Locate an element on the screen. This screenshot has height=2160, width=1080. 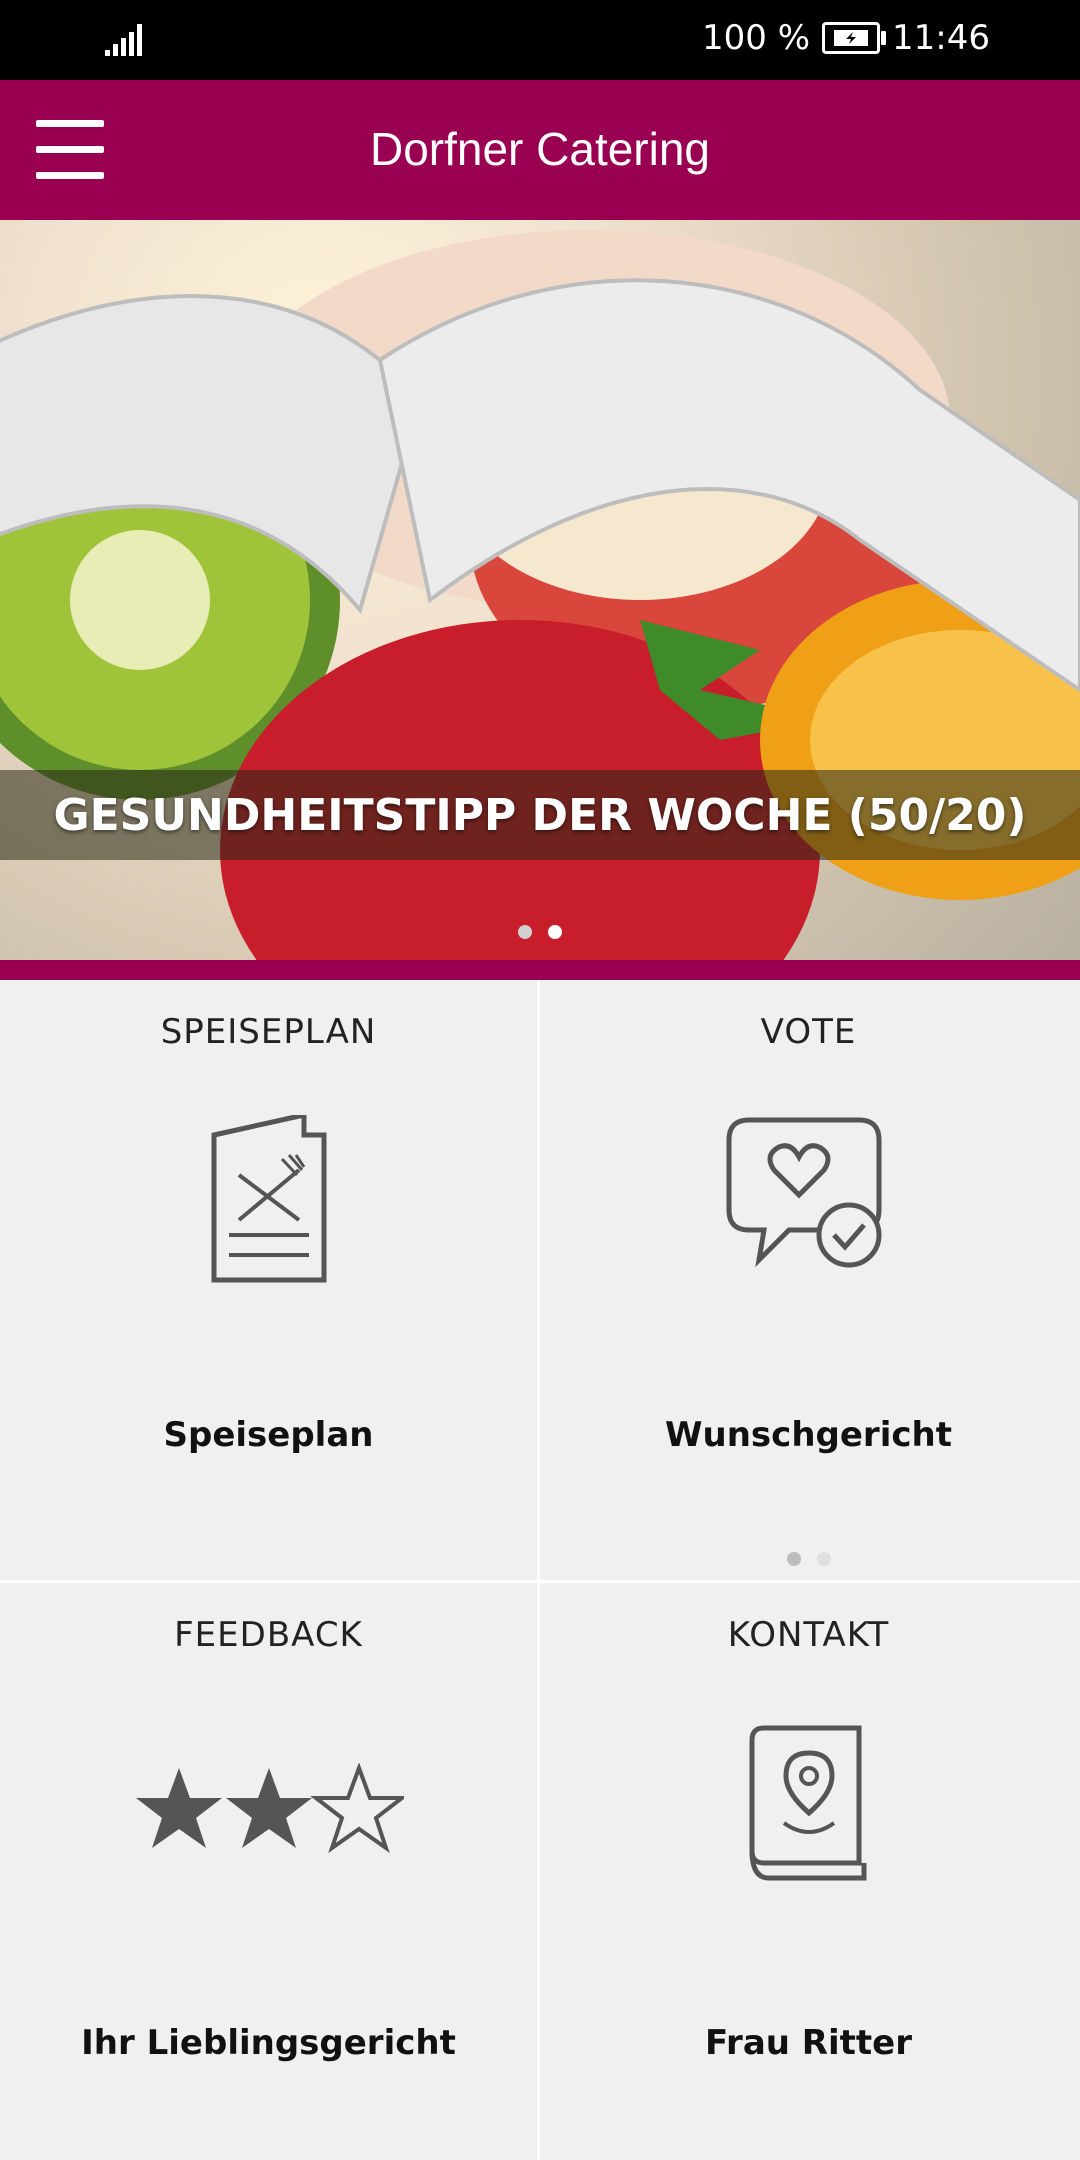
signal-icon is located at coordinates (123, 40).